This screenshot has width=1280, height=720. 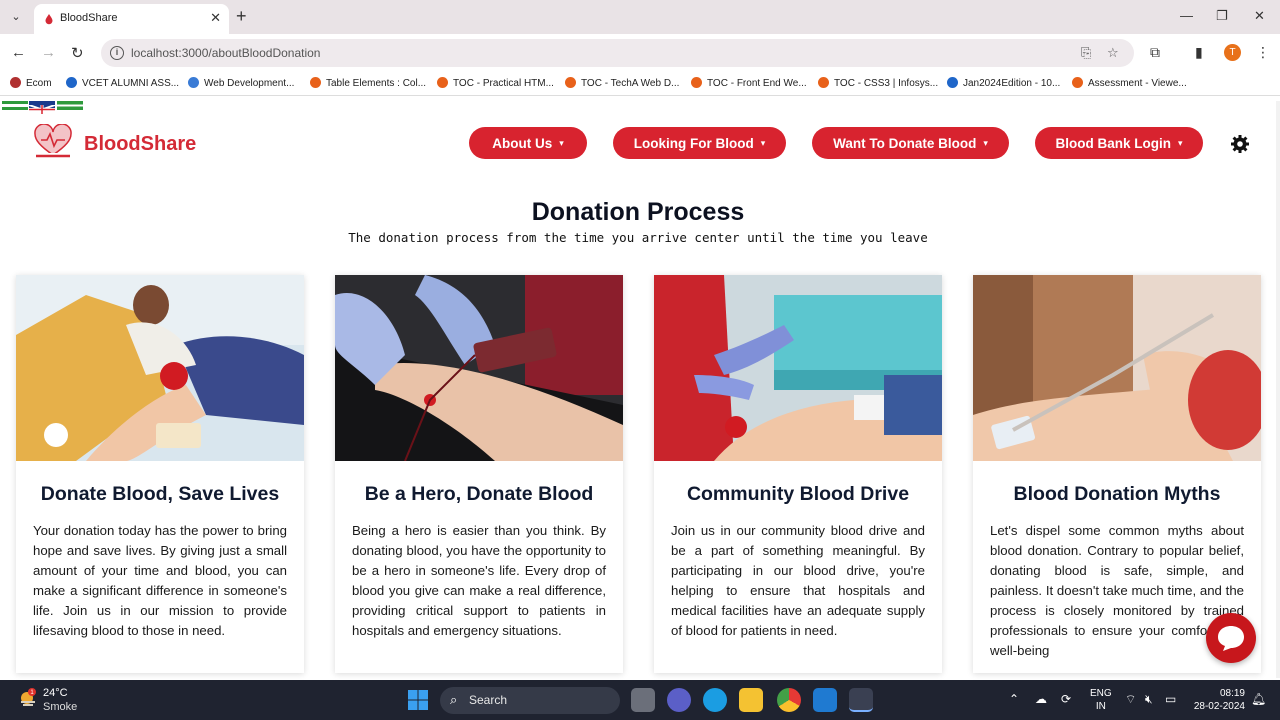 What do you see at coordinates (1278, 389) in the screenshot?
I see `page-scrollbar` at bounding box center [1278, 389].